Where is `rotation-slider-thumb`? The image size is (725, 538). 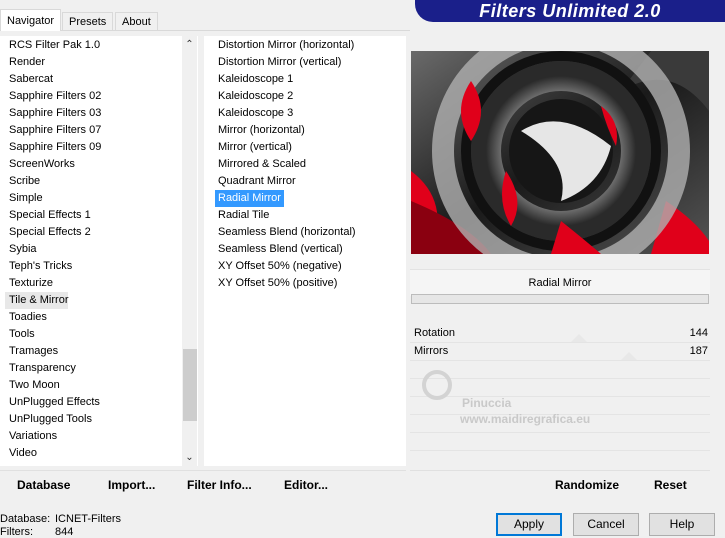
rotation-slider-thumb is located at coordinates (579, 338).